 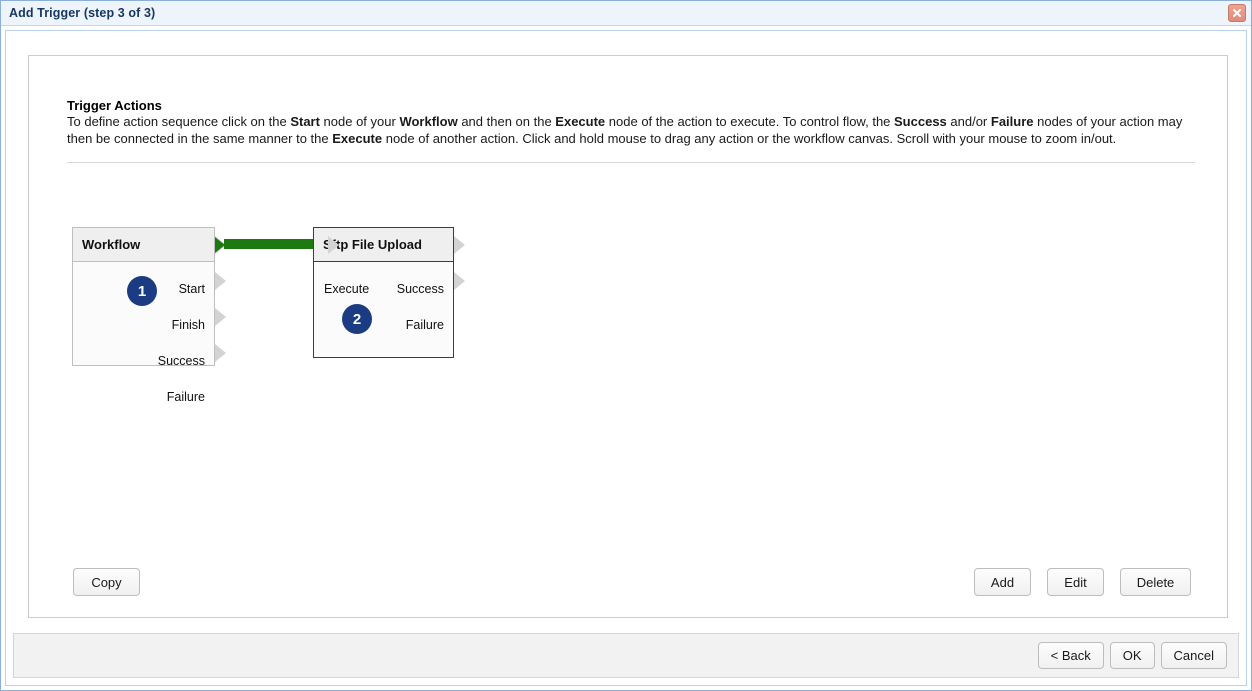 I want to click on workflow-node-title: Workflow, so click(x=111, y=244).